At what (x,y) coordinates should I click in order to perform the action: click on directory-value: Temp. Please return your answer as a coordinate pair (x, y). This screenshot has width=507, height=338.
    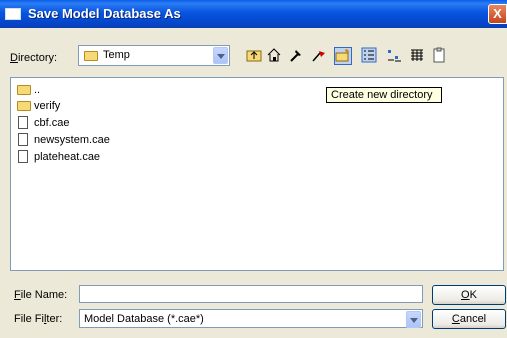
    Looking at the image, I should click on (116, 55).